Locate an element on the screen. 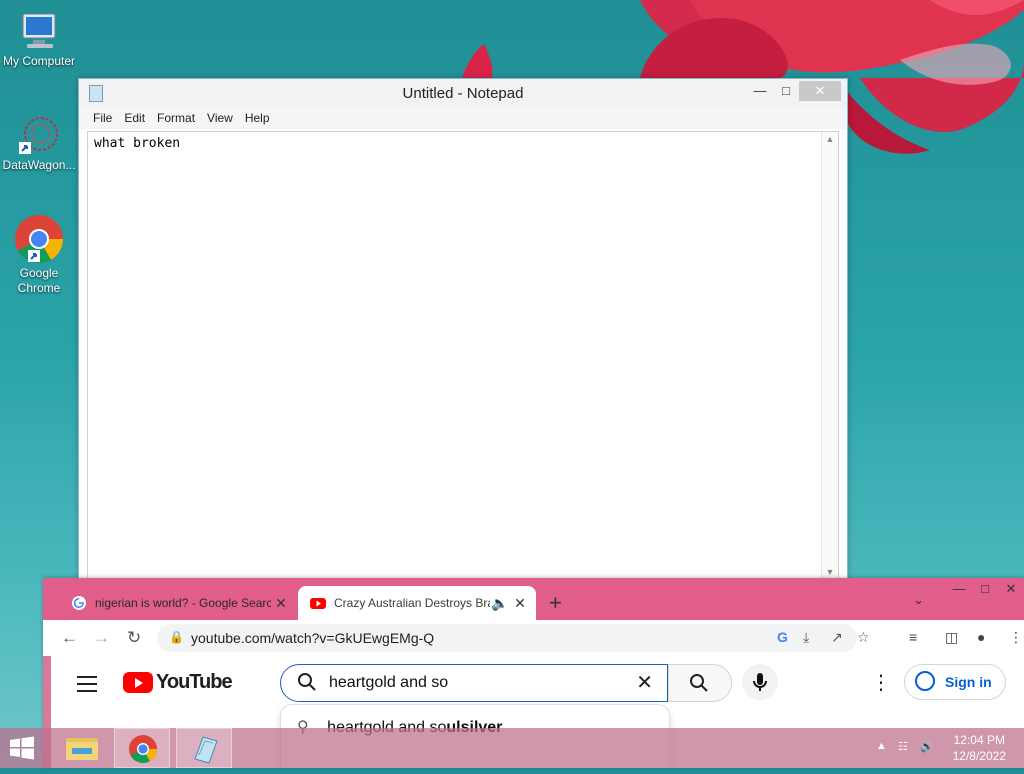 This screenshot has width=1024, height=774. volume-icon: 🔊 is located at coordinates (927, 746).